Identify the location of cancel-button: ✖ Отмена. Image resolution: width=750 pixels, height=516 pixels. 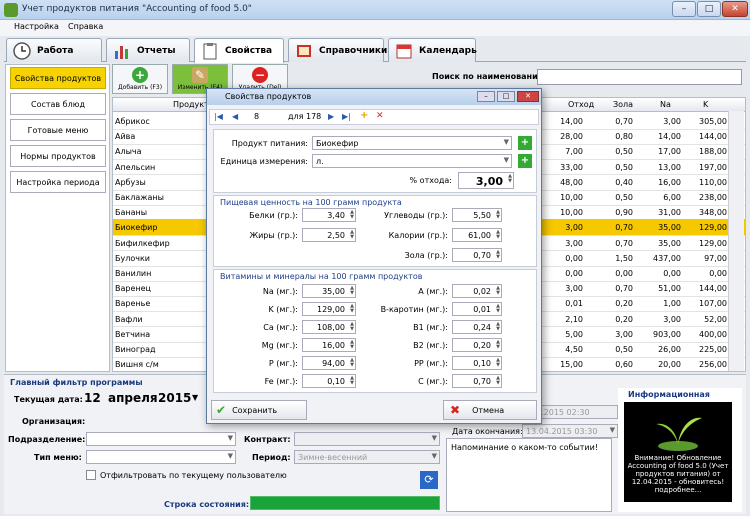
(490, 410).